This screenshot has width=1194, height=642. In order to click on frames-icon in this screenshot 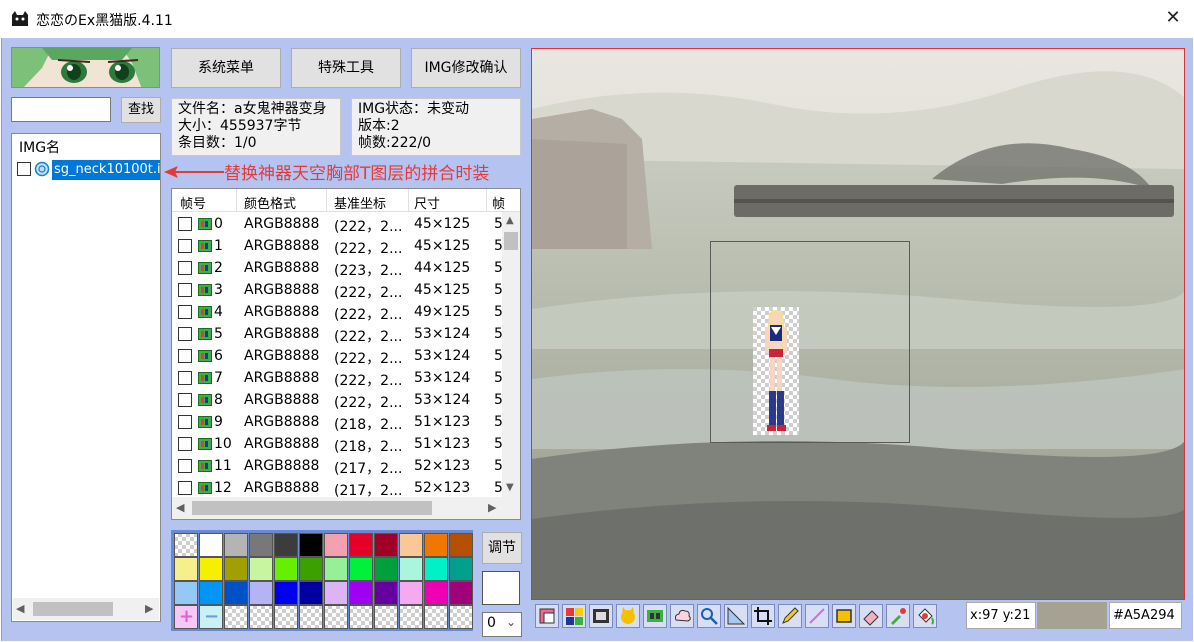, I will do `click(655, 616)`.